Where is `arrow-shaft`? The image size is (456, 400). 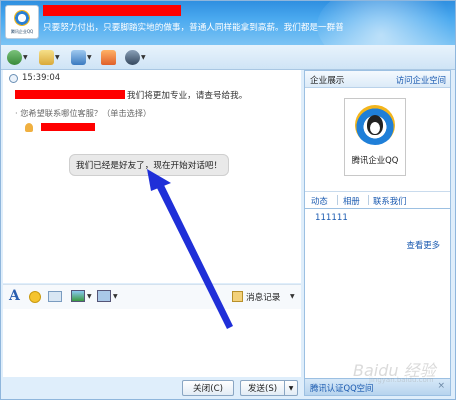 arrow-shaft is located at coordinates (192, 252).